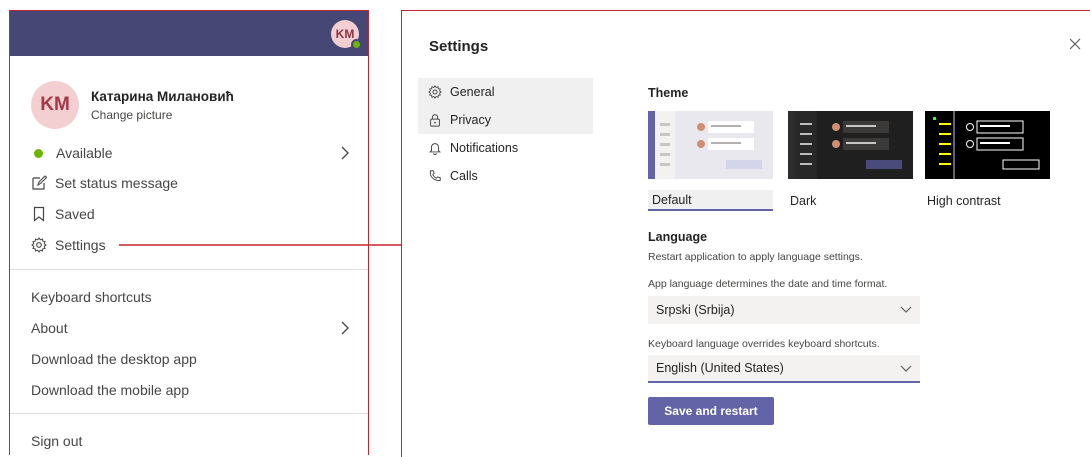 The image size is (1090, 457). Describe the element at coordinates (505, 120) in the screenshot. I see `nav-privacy: Privacy` at that location.